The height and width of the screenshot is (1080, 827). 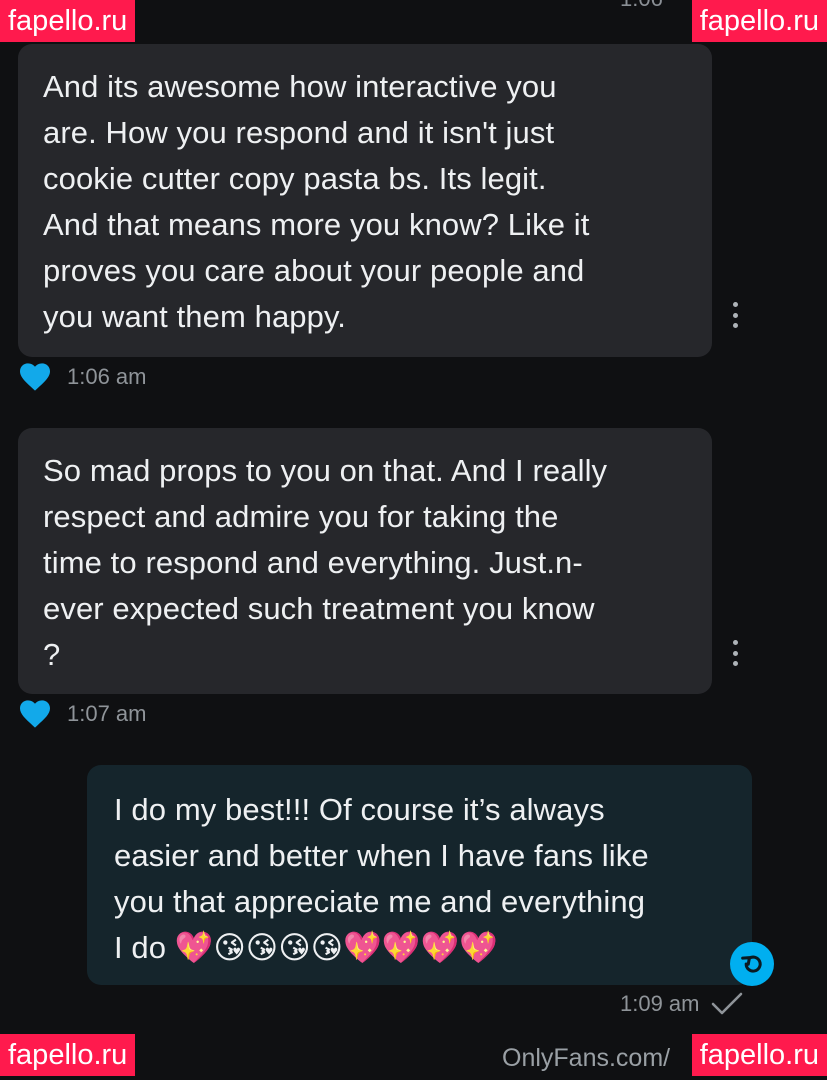 I want to click on reply-button, so click(x=752, y=964).